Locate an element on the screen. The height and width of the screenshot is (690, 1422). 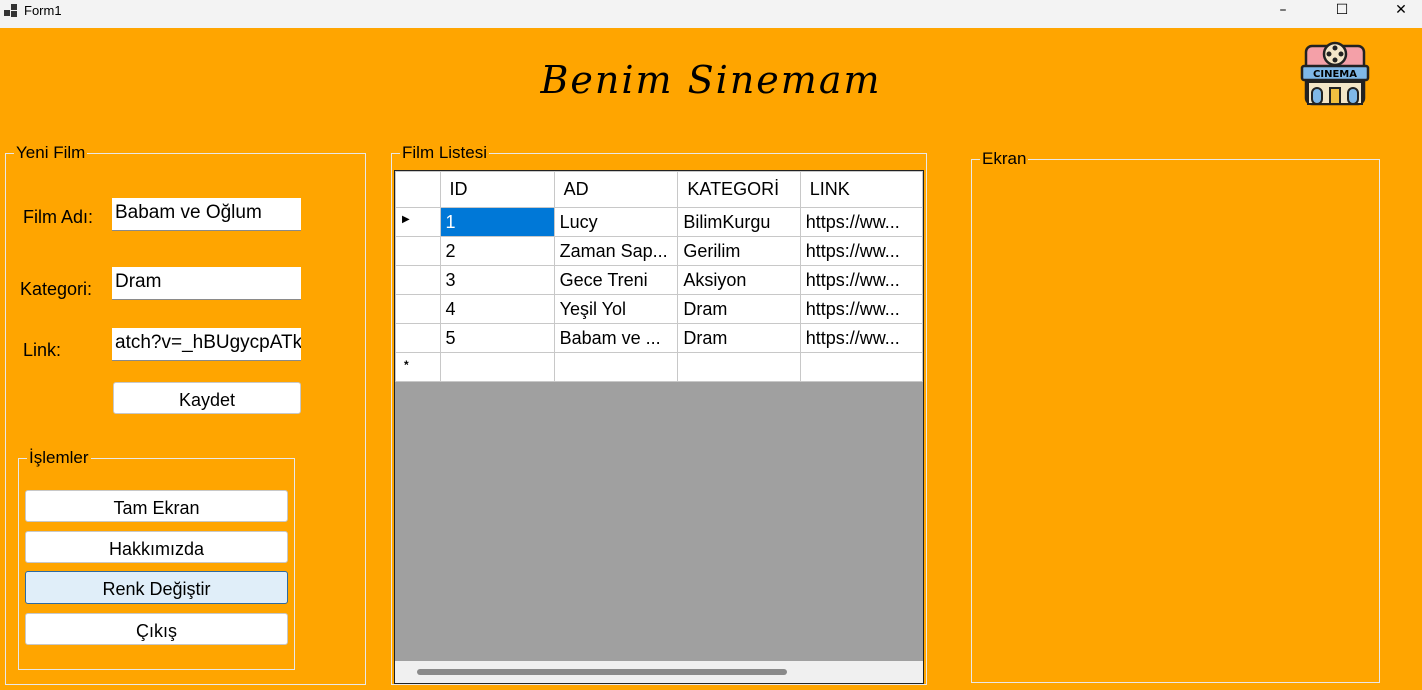
cell-link is located at coordinates (861, 367).